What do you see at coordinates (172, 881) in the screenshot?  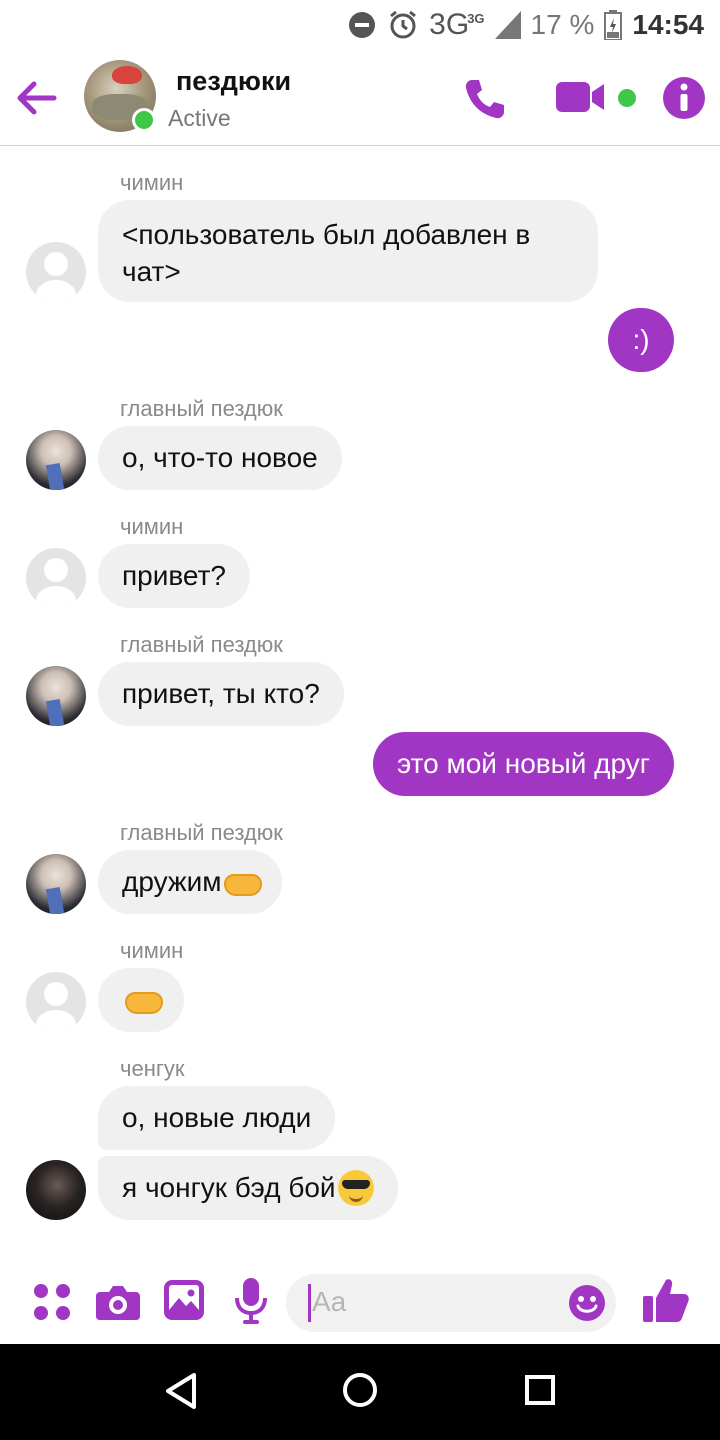 I see `message-text: дружим` at bounding box center [172, 881].